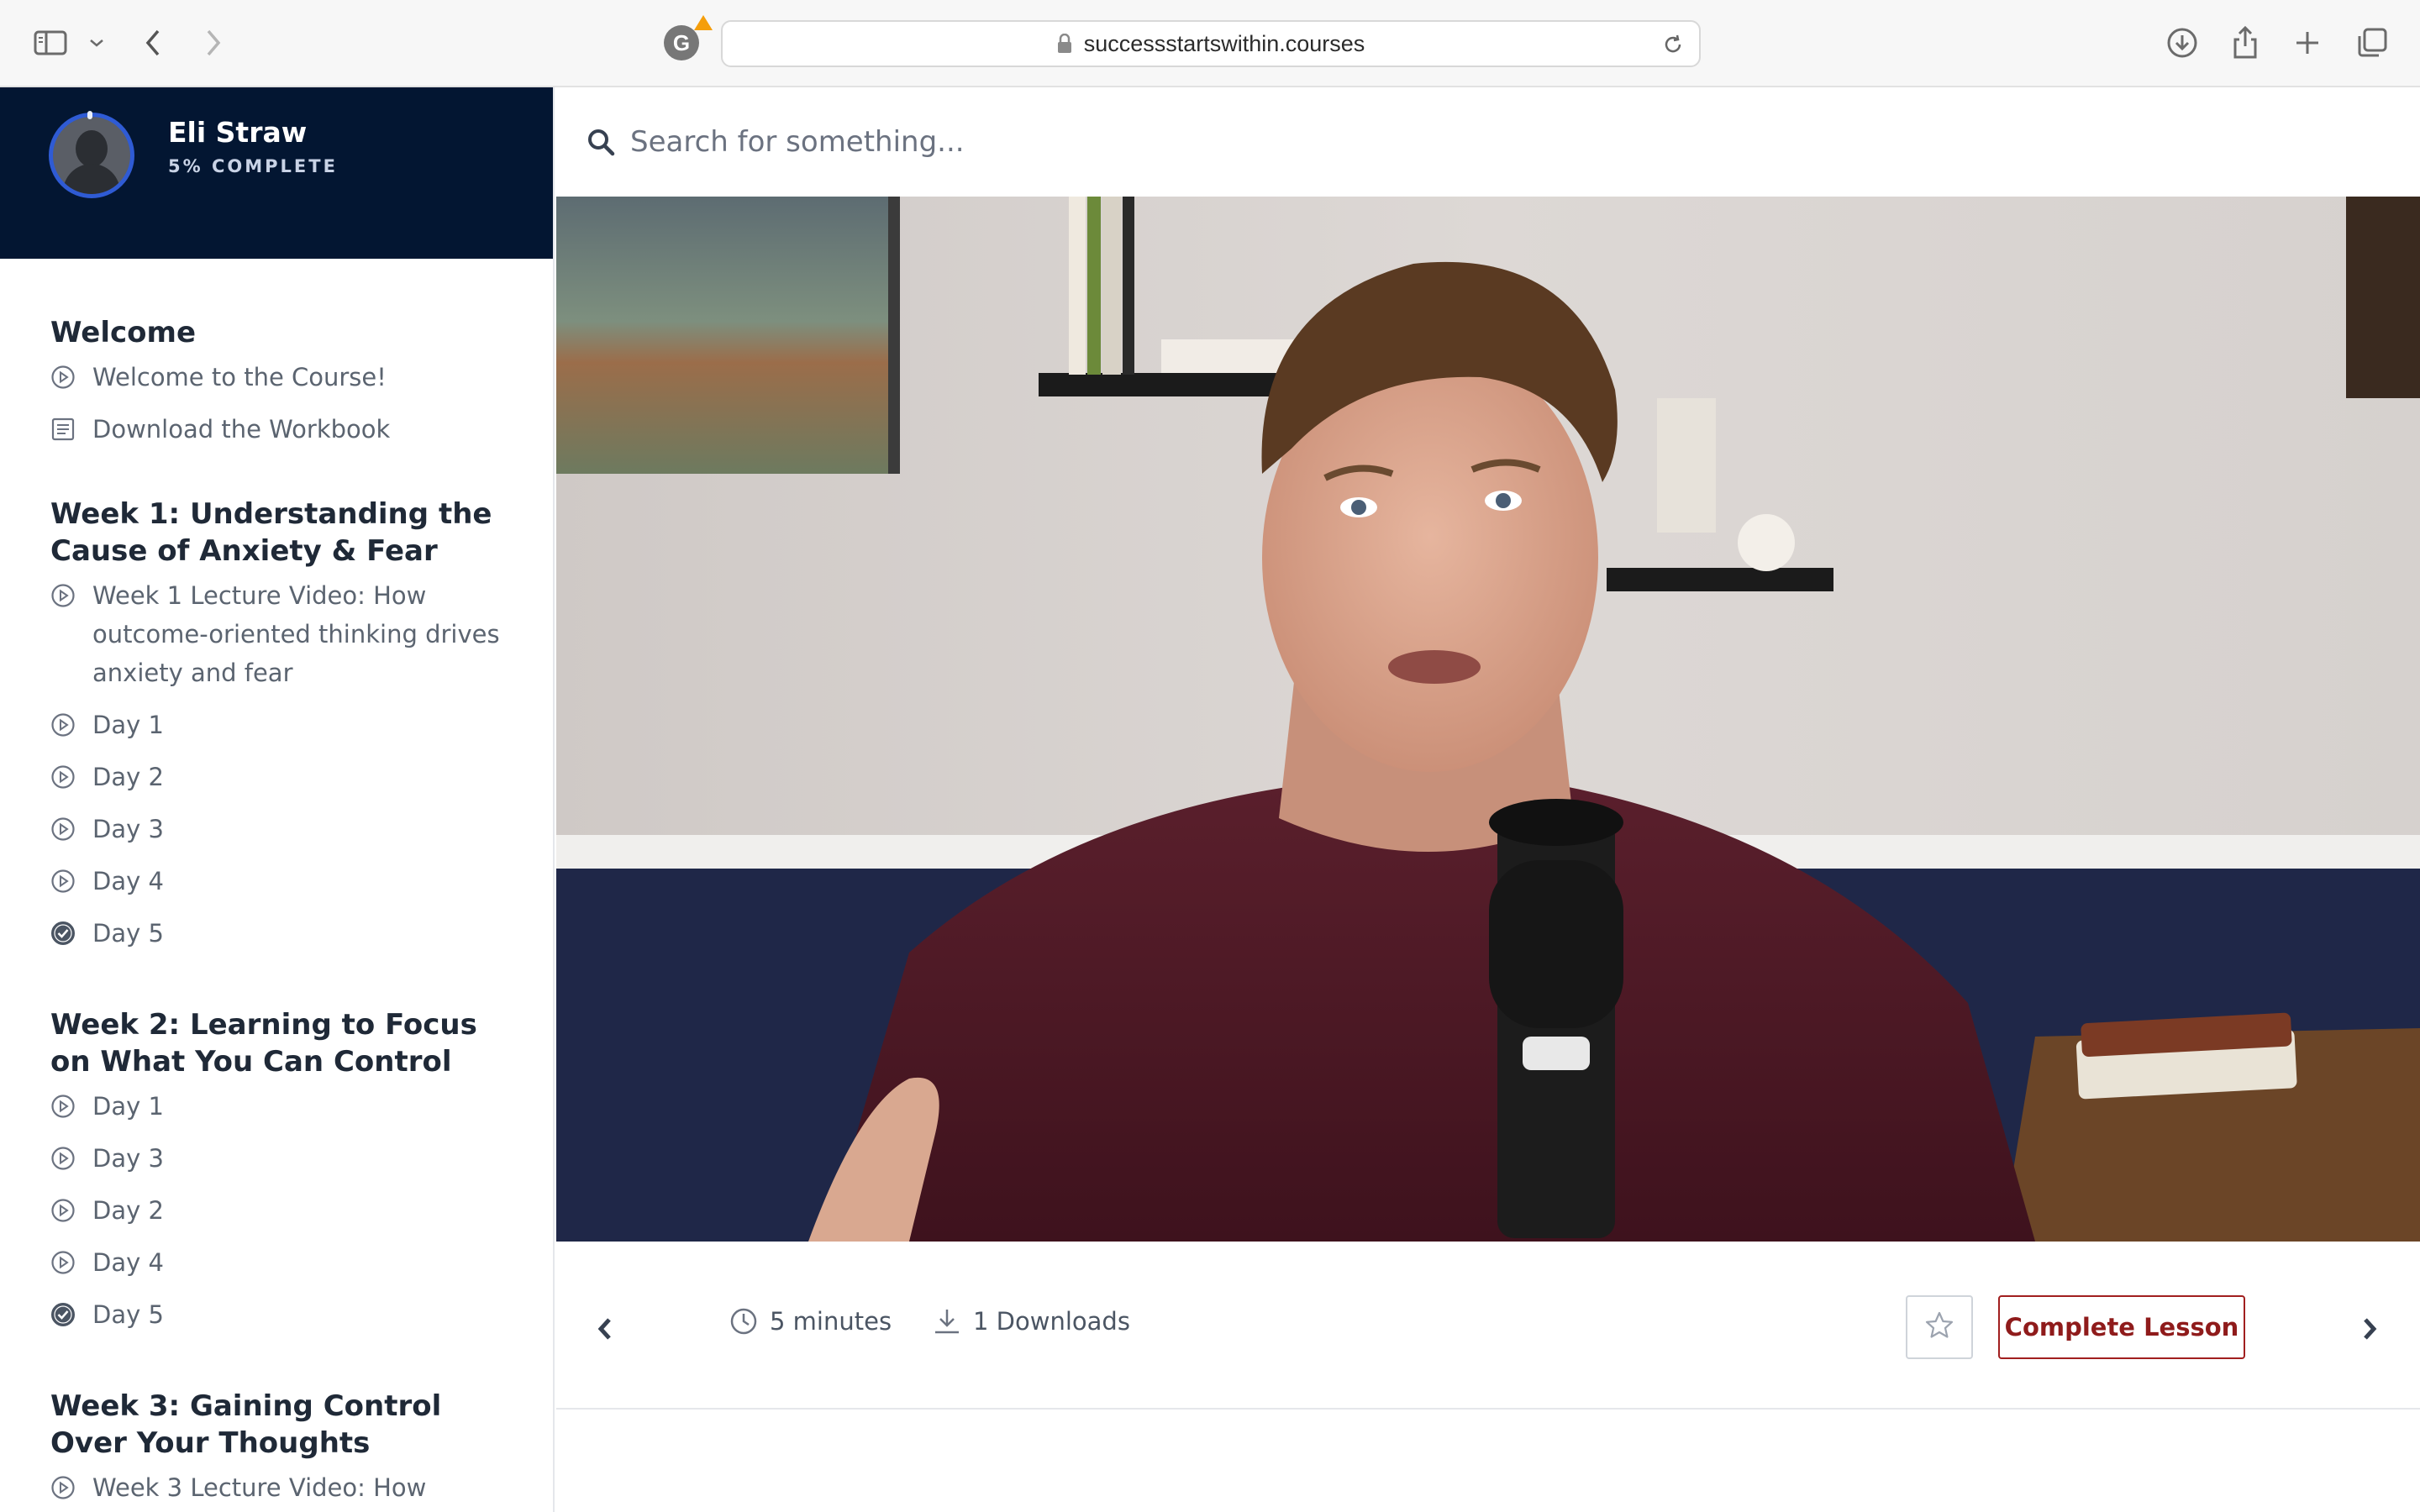 Image resolution: width=2420 pixels, height=1512 pixels. What do you see at coordinates (2307, 43) in the screenshot?
I see `new-tab-icon` at bounding box center [2307, 43].